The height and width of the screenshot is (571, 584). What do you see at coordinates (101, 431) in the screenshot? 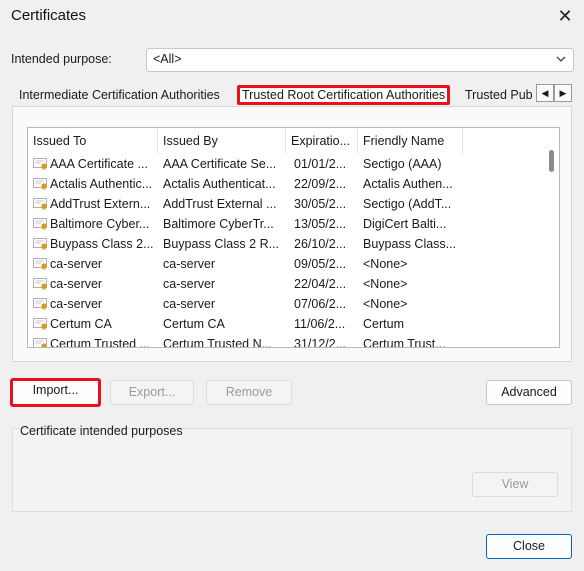
I see `certificate-intended-purposes-label: Certificate intended purposes` at bounding box center [101, 431].